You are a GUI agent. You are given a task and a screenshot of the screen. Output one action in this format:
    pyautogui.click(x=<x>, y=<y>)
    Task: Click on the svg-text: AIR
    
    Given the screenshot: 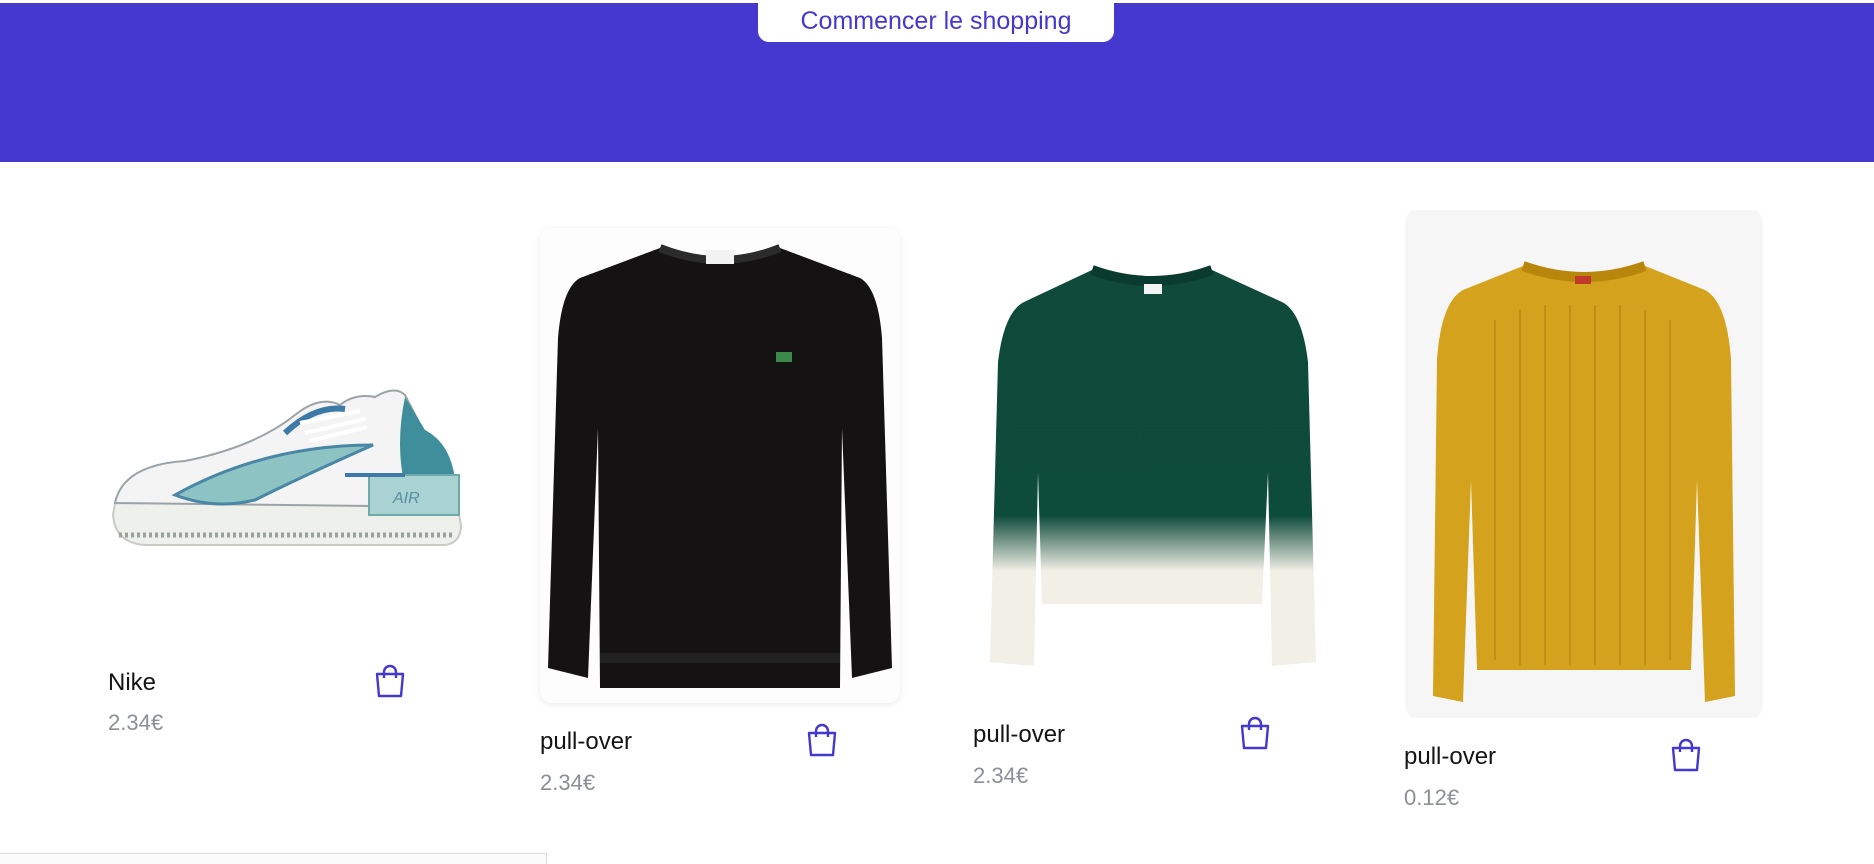 What is the action you would take?
    pyautogui.click(x=406, y=498)
    